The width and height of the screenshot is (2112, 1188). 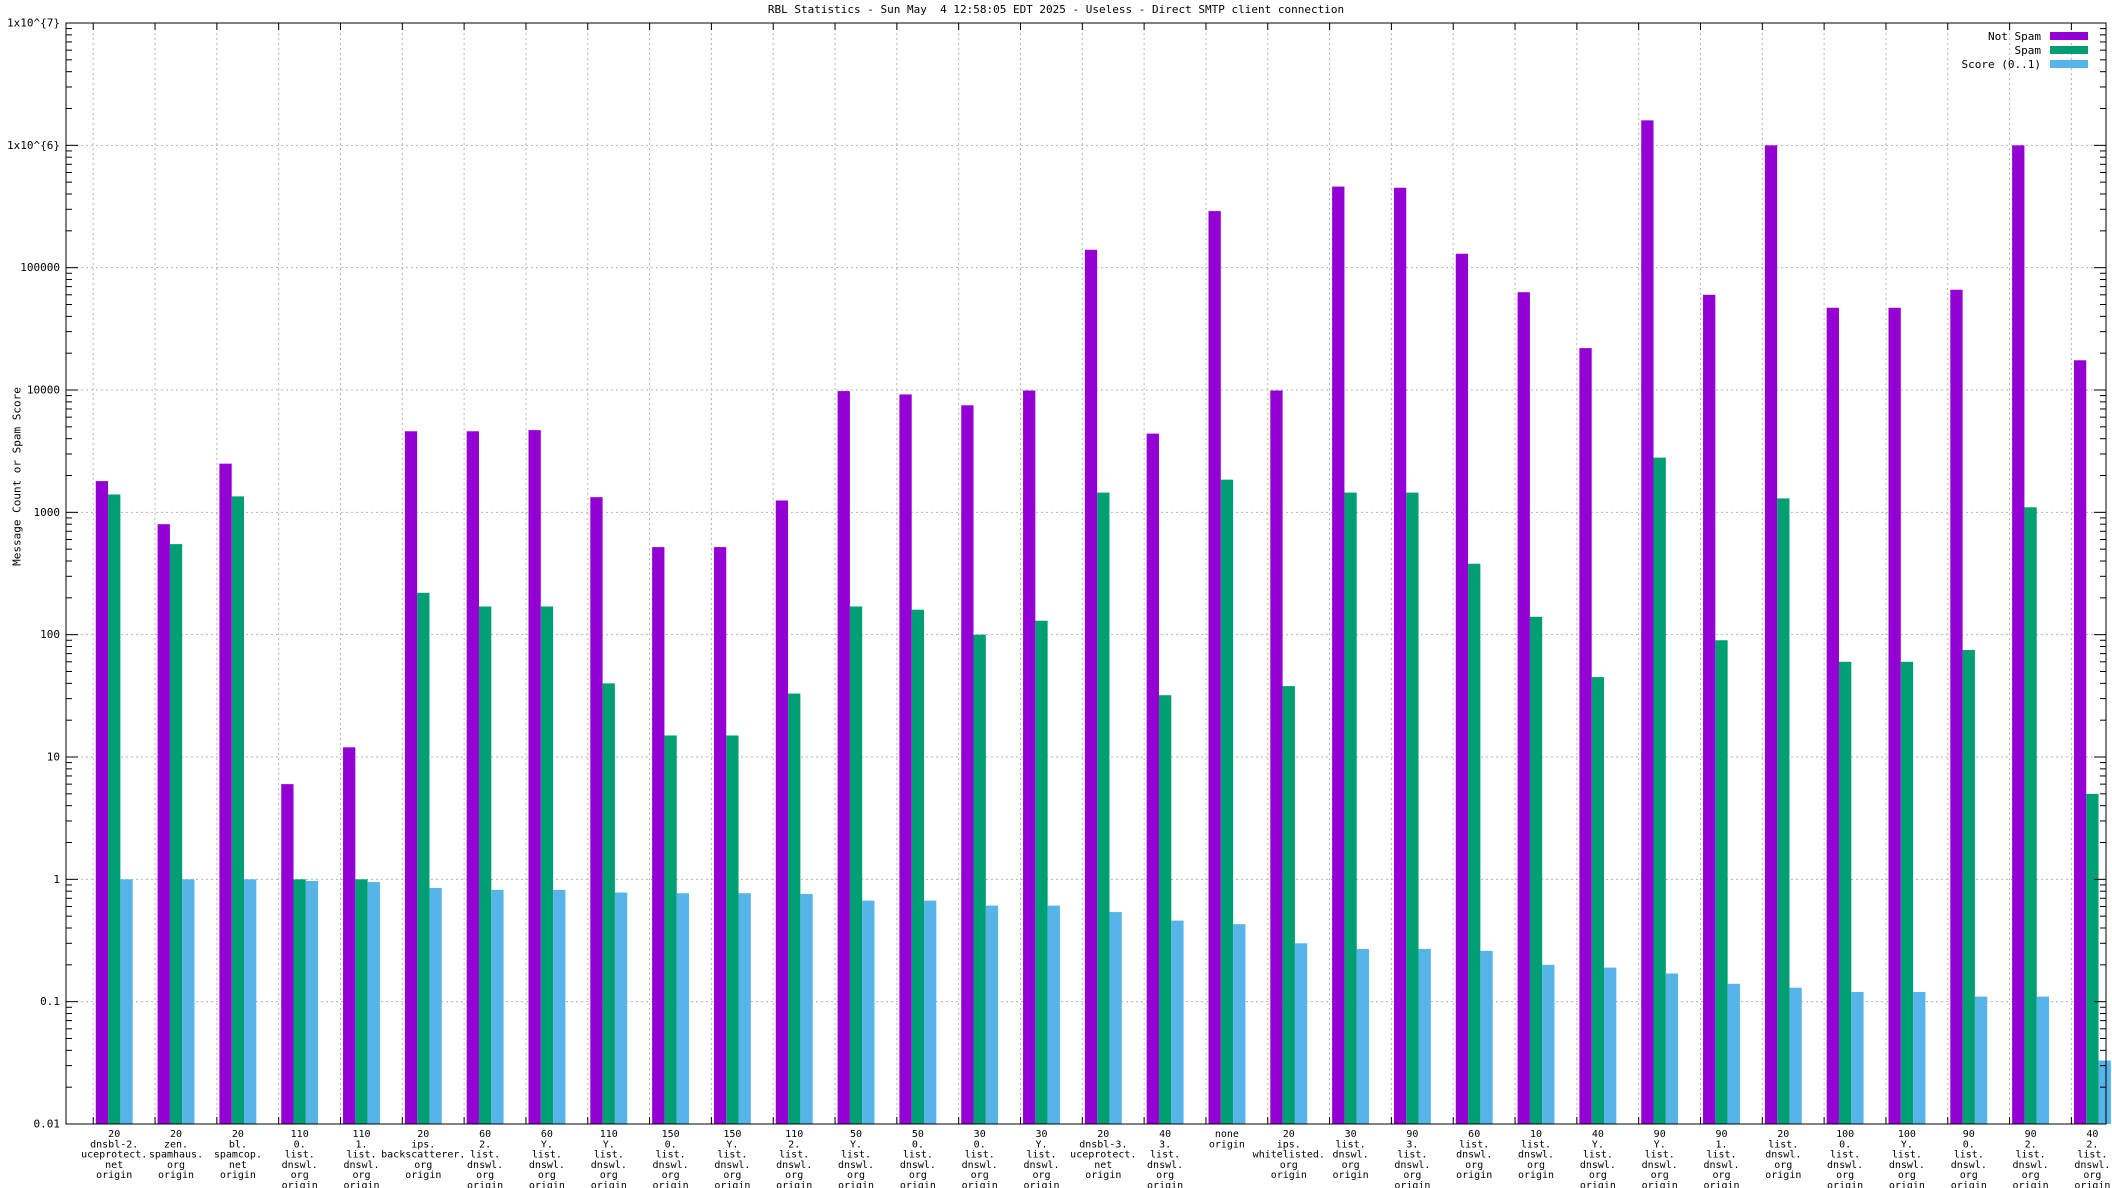 What do you see at coordinates (2069, 36) in the screenshot?
I see `legend-swatch-not-spam-icon` at bounding box center [2069, 36].